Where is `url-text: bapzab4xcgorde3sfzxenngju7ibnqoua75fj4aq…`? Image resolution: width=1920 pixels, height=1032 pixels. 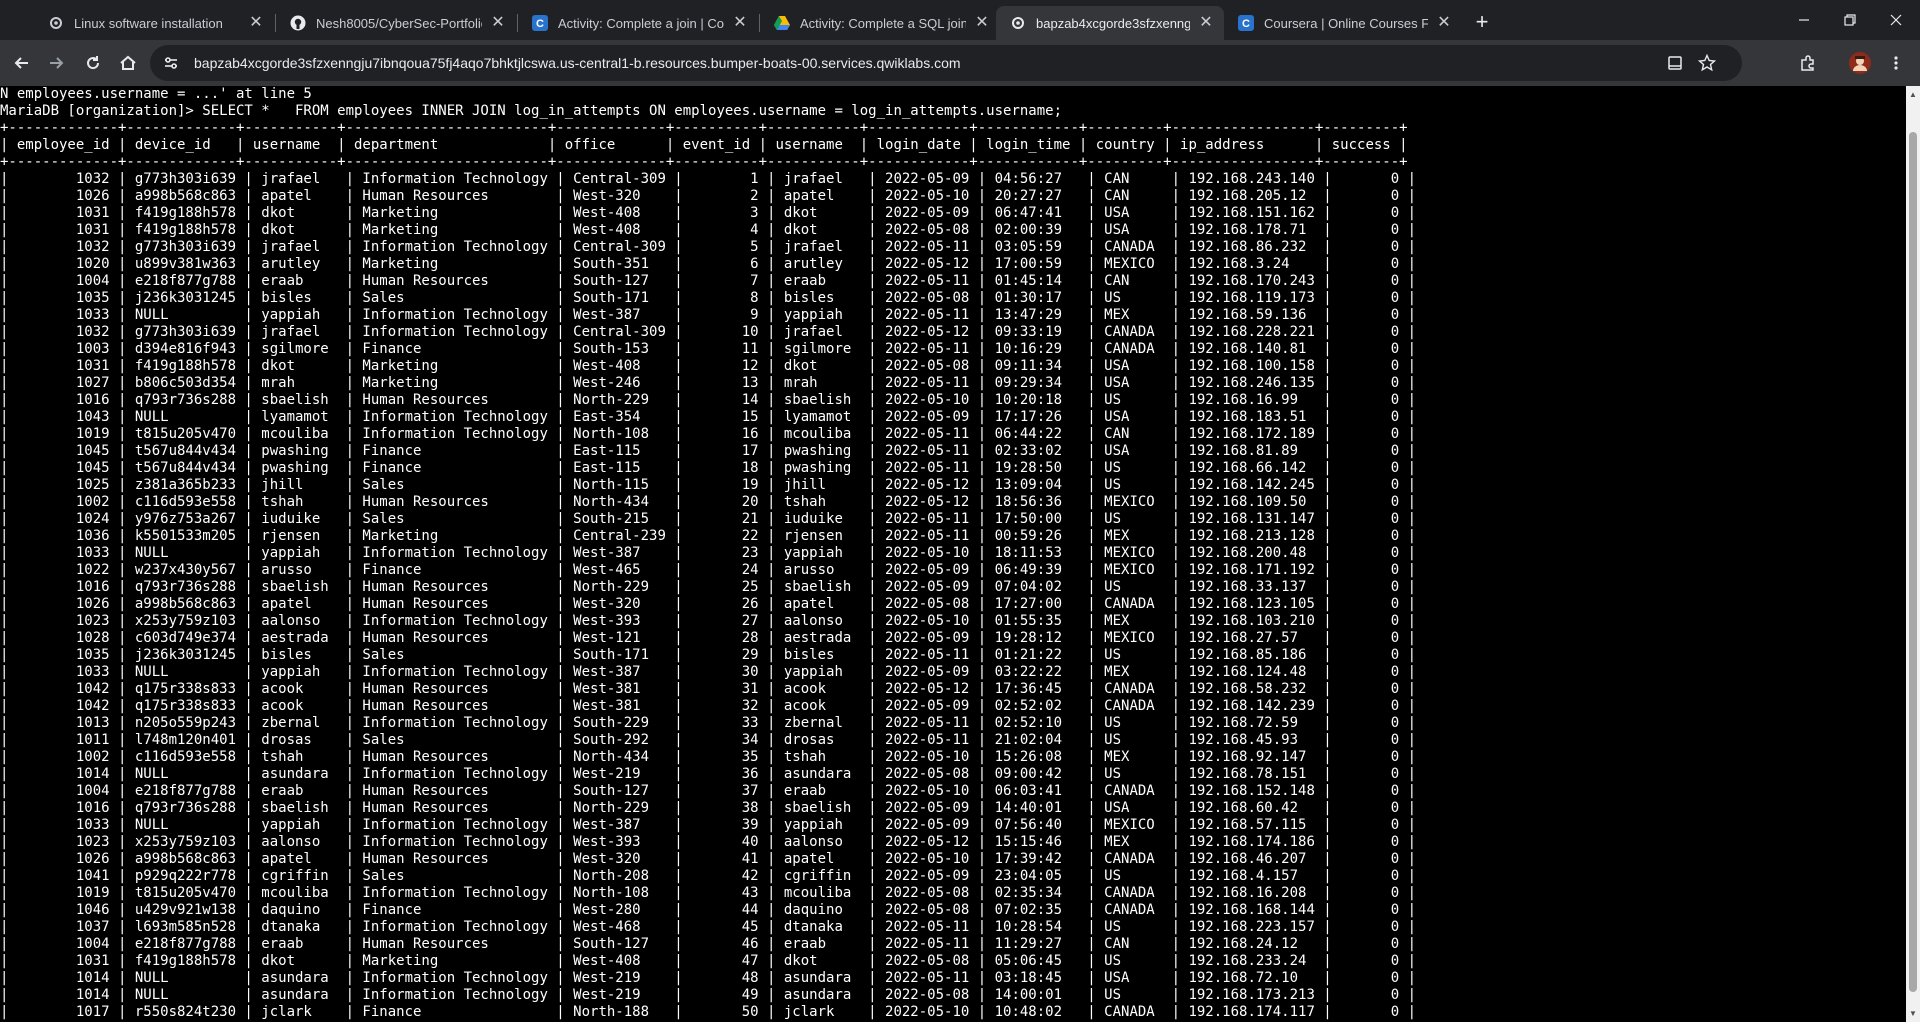
url-text: bapzab4xcgorde3sfzxenngju7ibnqoua75fj4aq… is located at coordinates (577, 63).